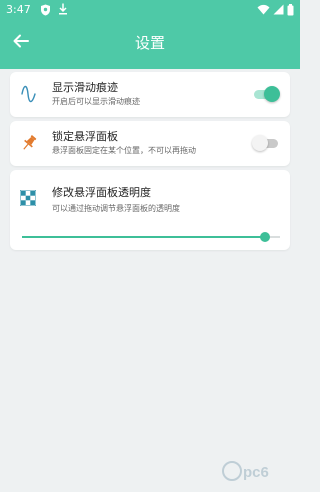 The width and height of the screenshot is (320, 492). I want to click on wave-icon, so click(29, 94).